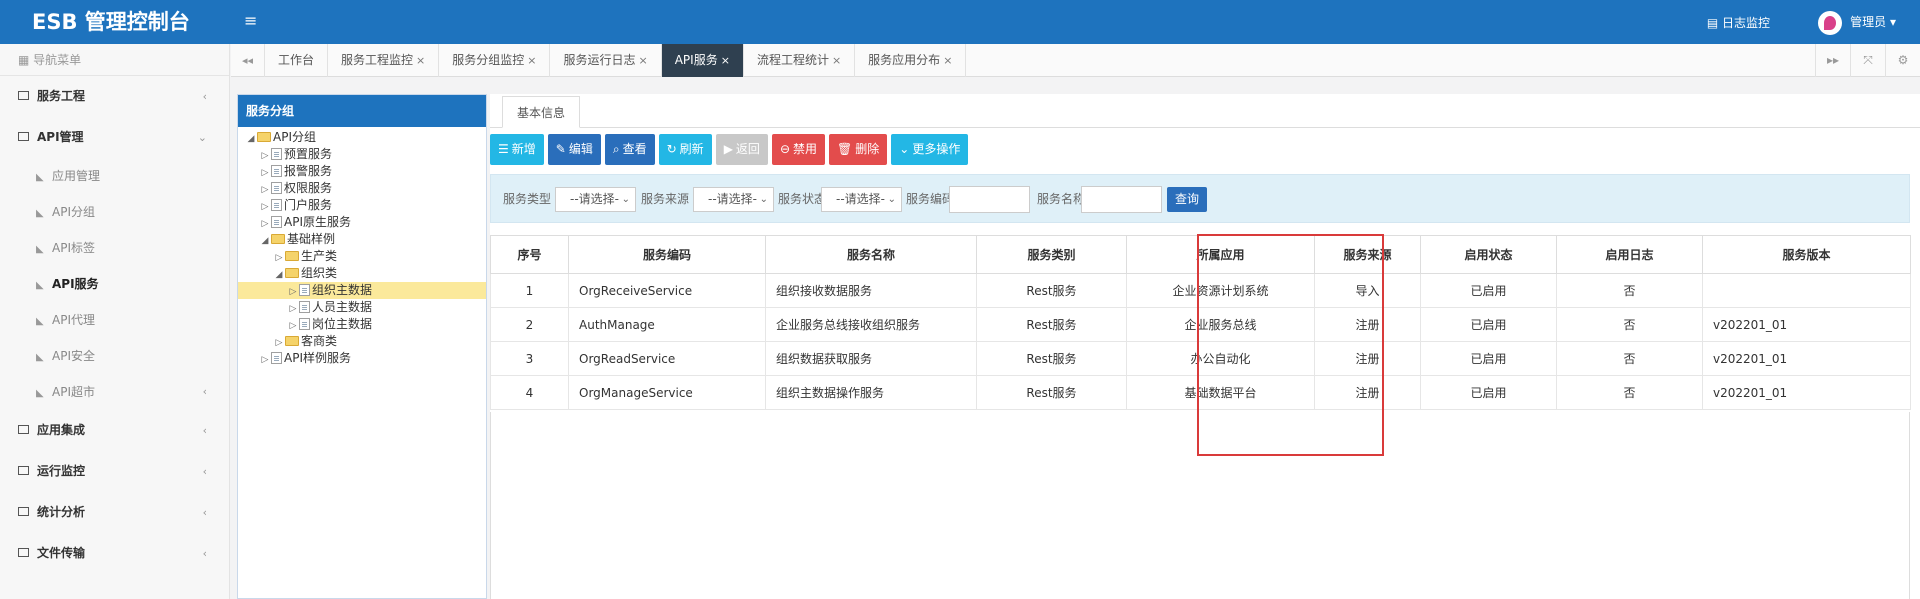 The height and width of the screenshot is (599, 1920). I want to click on tab-service-app-distribution: 服务应用分布 ×, so click(911, 60).